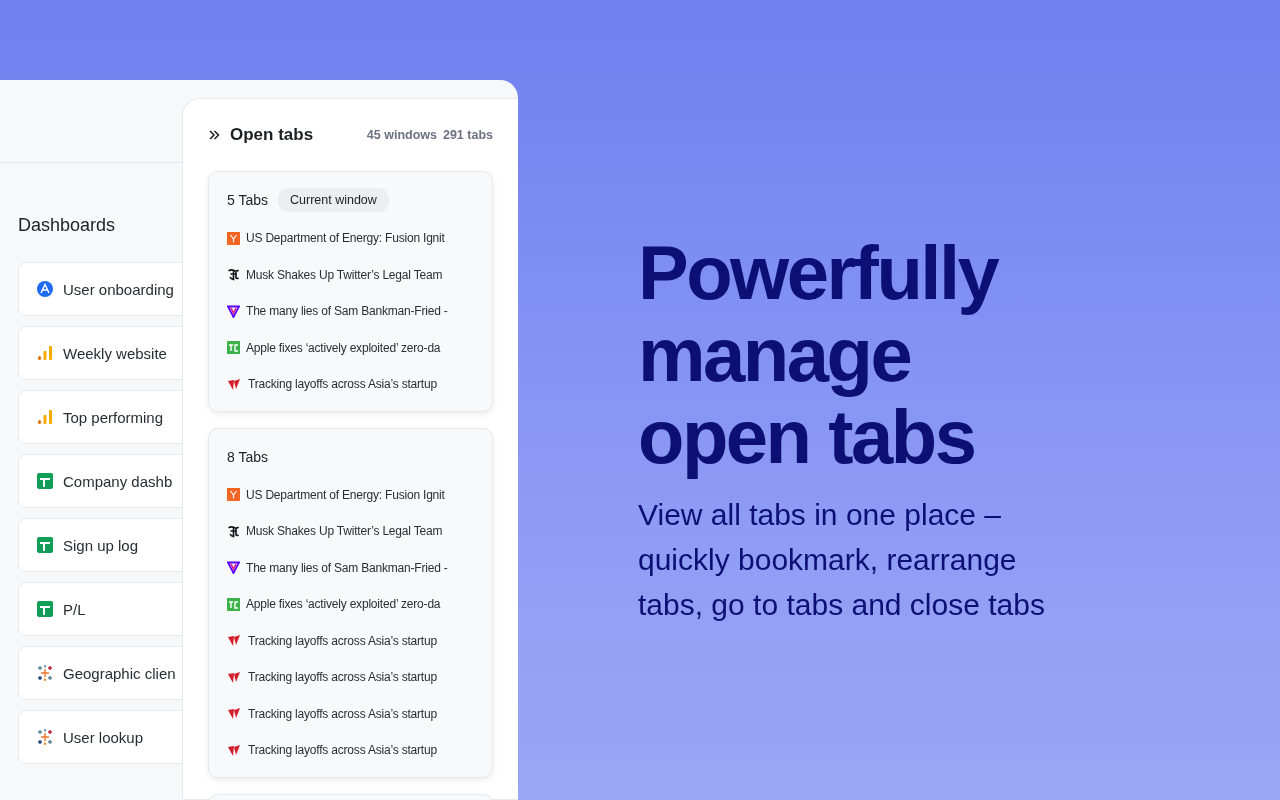 The image size is (1280, 800). What do you see at coordinates (842, 560) in the screenshot?
I see `hero-subheading: View all tabs in one place – quickly bookmark, rearrange tabs, go to tabs and close tabs` at bounding box center [842, 560].